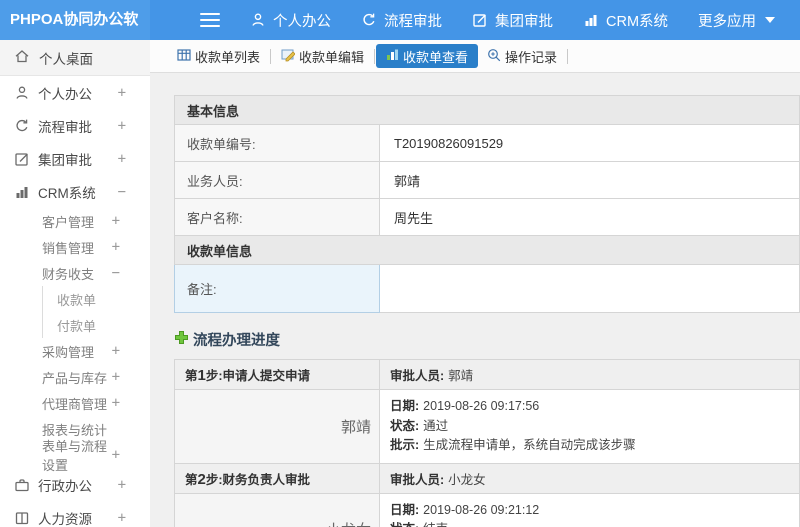  Describe the element at coordinates (66, 59) in the screenshot. I see `sidebar-item-label: 个人桌面` at that location.